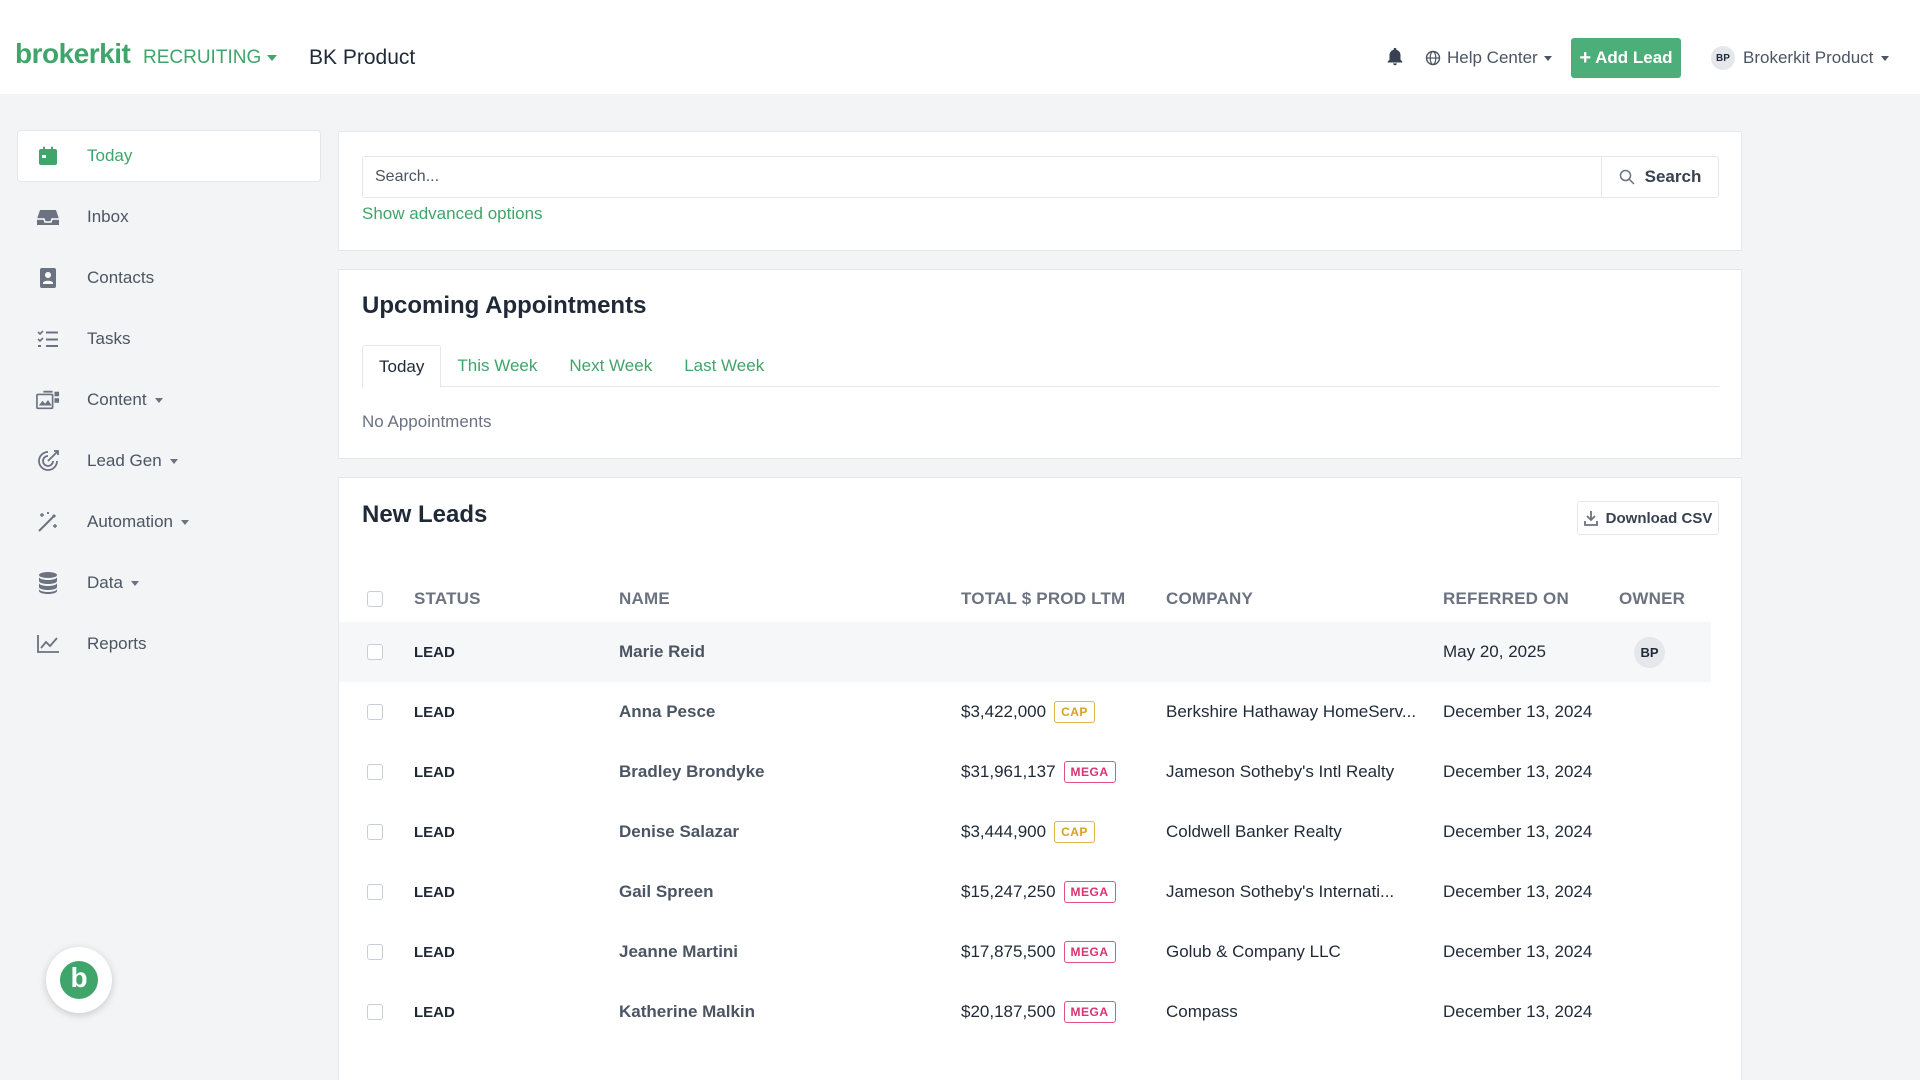  I want to click on sidebar-item-tasks: Tasks, so click(169, 339).